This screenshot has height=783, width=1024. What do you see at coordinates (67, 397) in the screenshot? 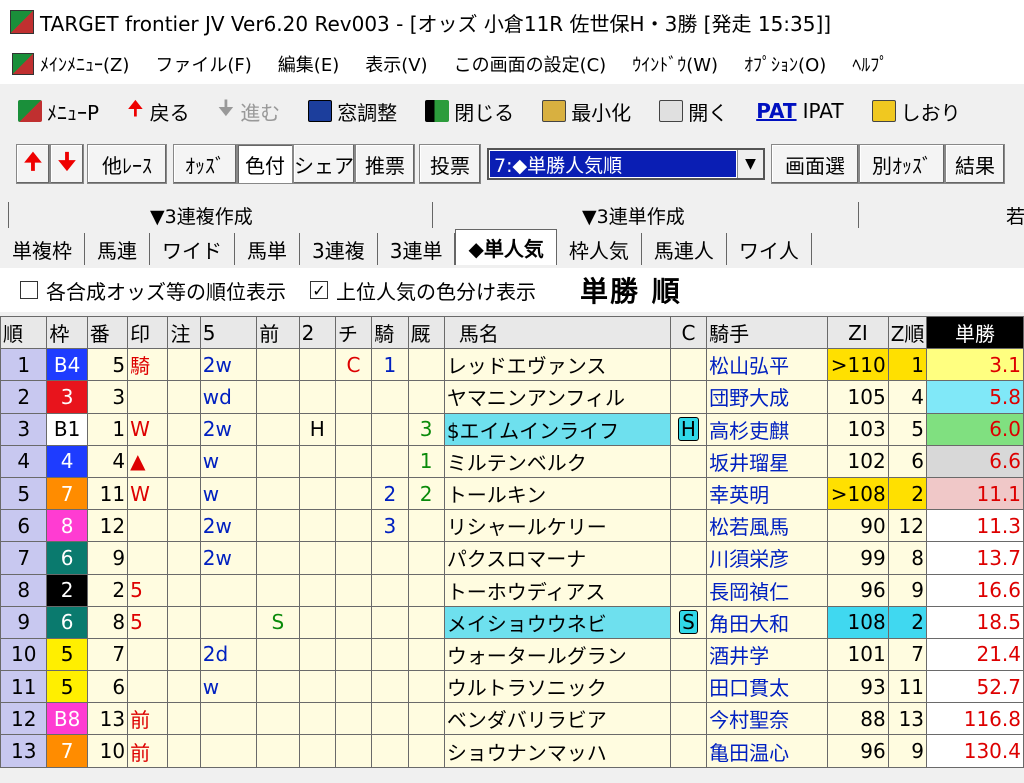
I see `waku-cell: 3` at bounding box center [67, 397].